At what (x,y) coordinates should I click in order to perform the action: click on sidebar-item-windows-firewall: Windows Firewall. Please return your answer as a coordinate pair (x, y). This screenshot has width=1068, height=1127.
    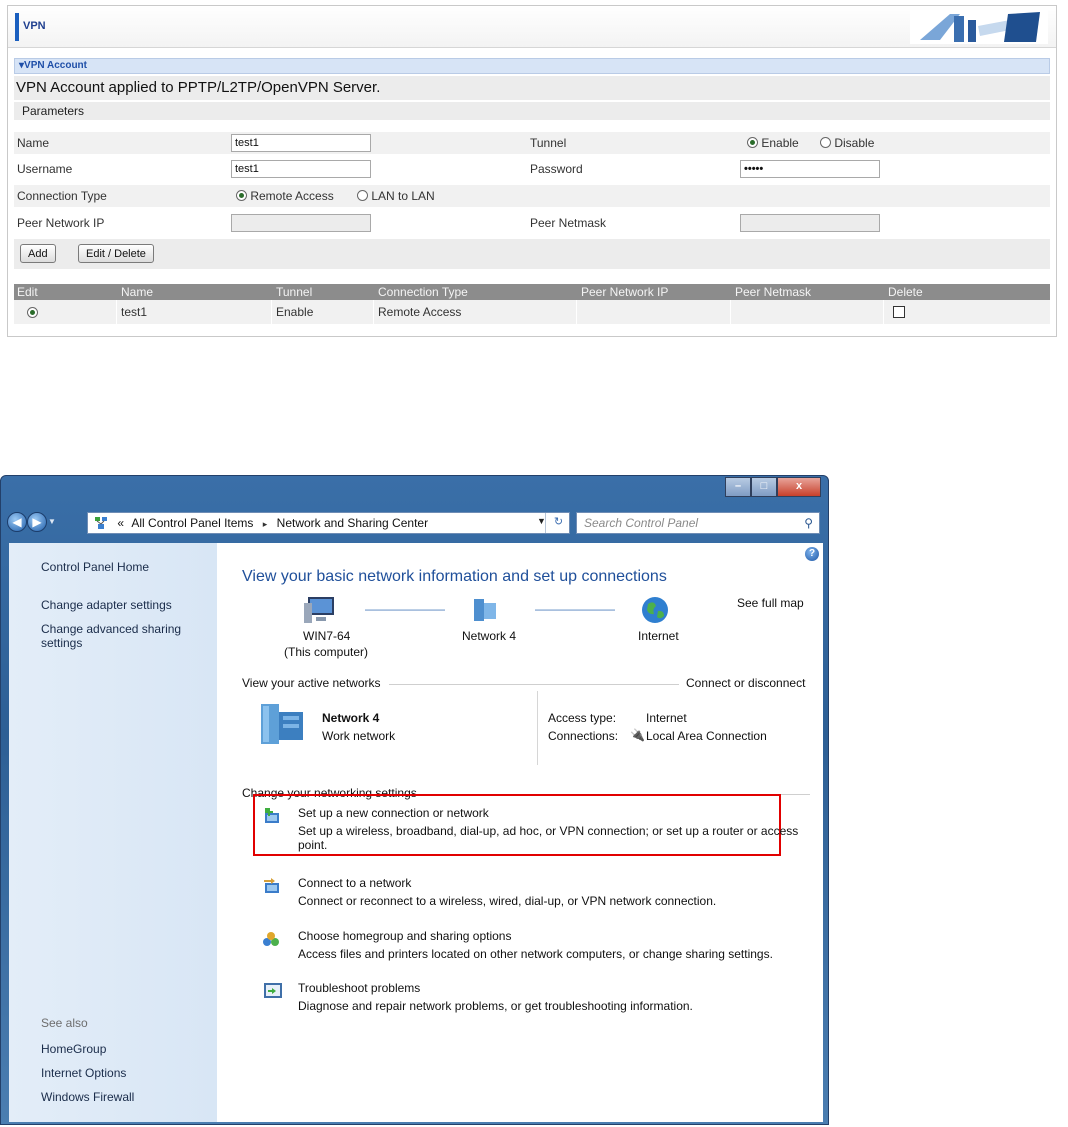
    Looking at the image, I should click on (87, 1097).